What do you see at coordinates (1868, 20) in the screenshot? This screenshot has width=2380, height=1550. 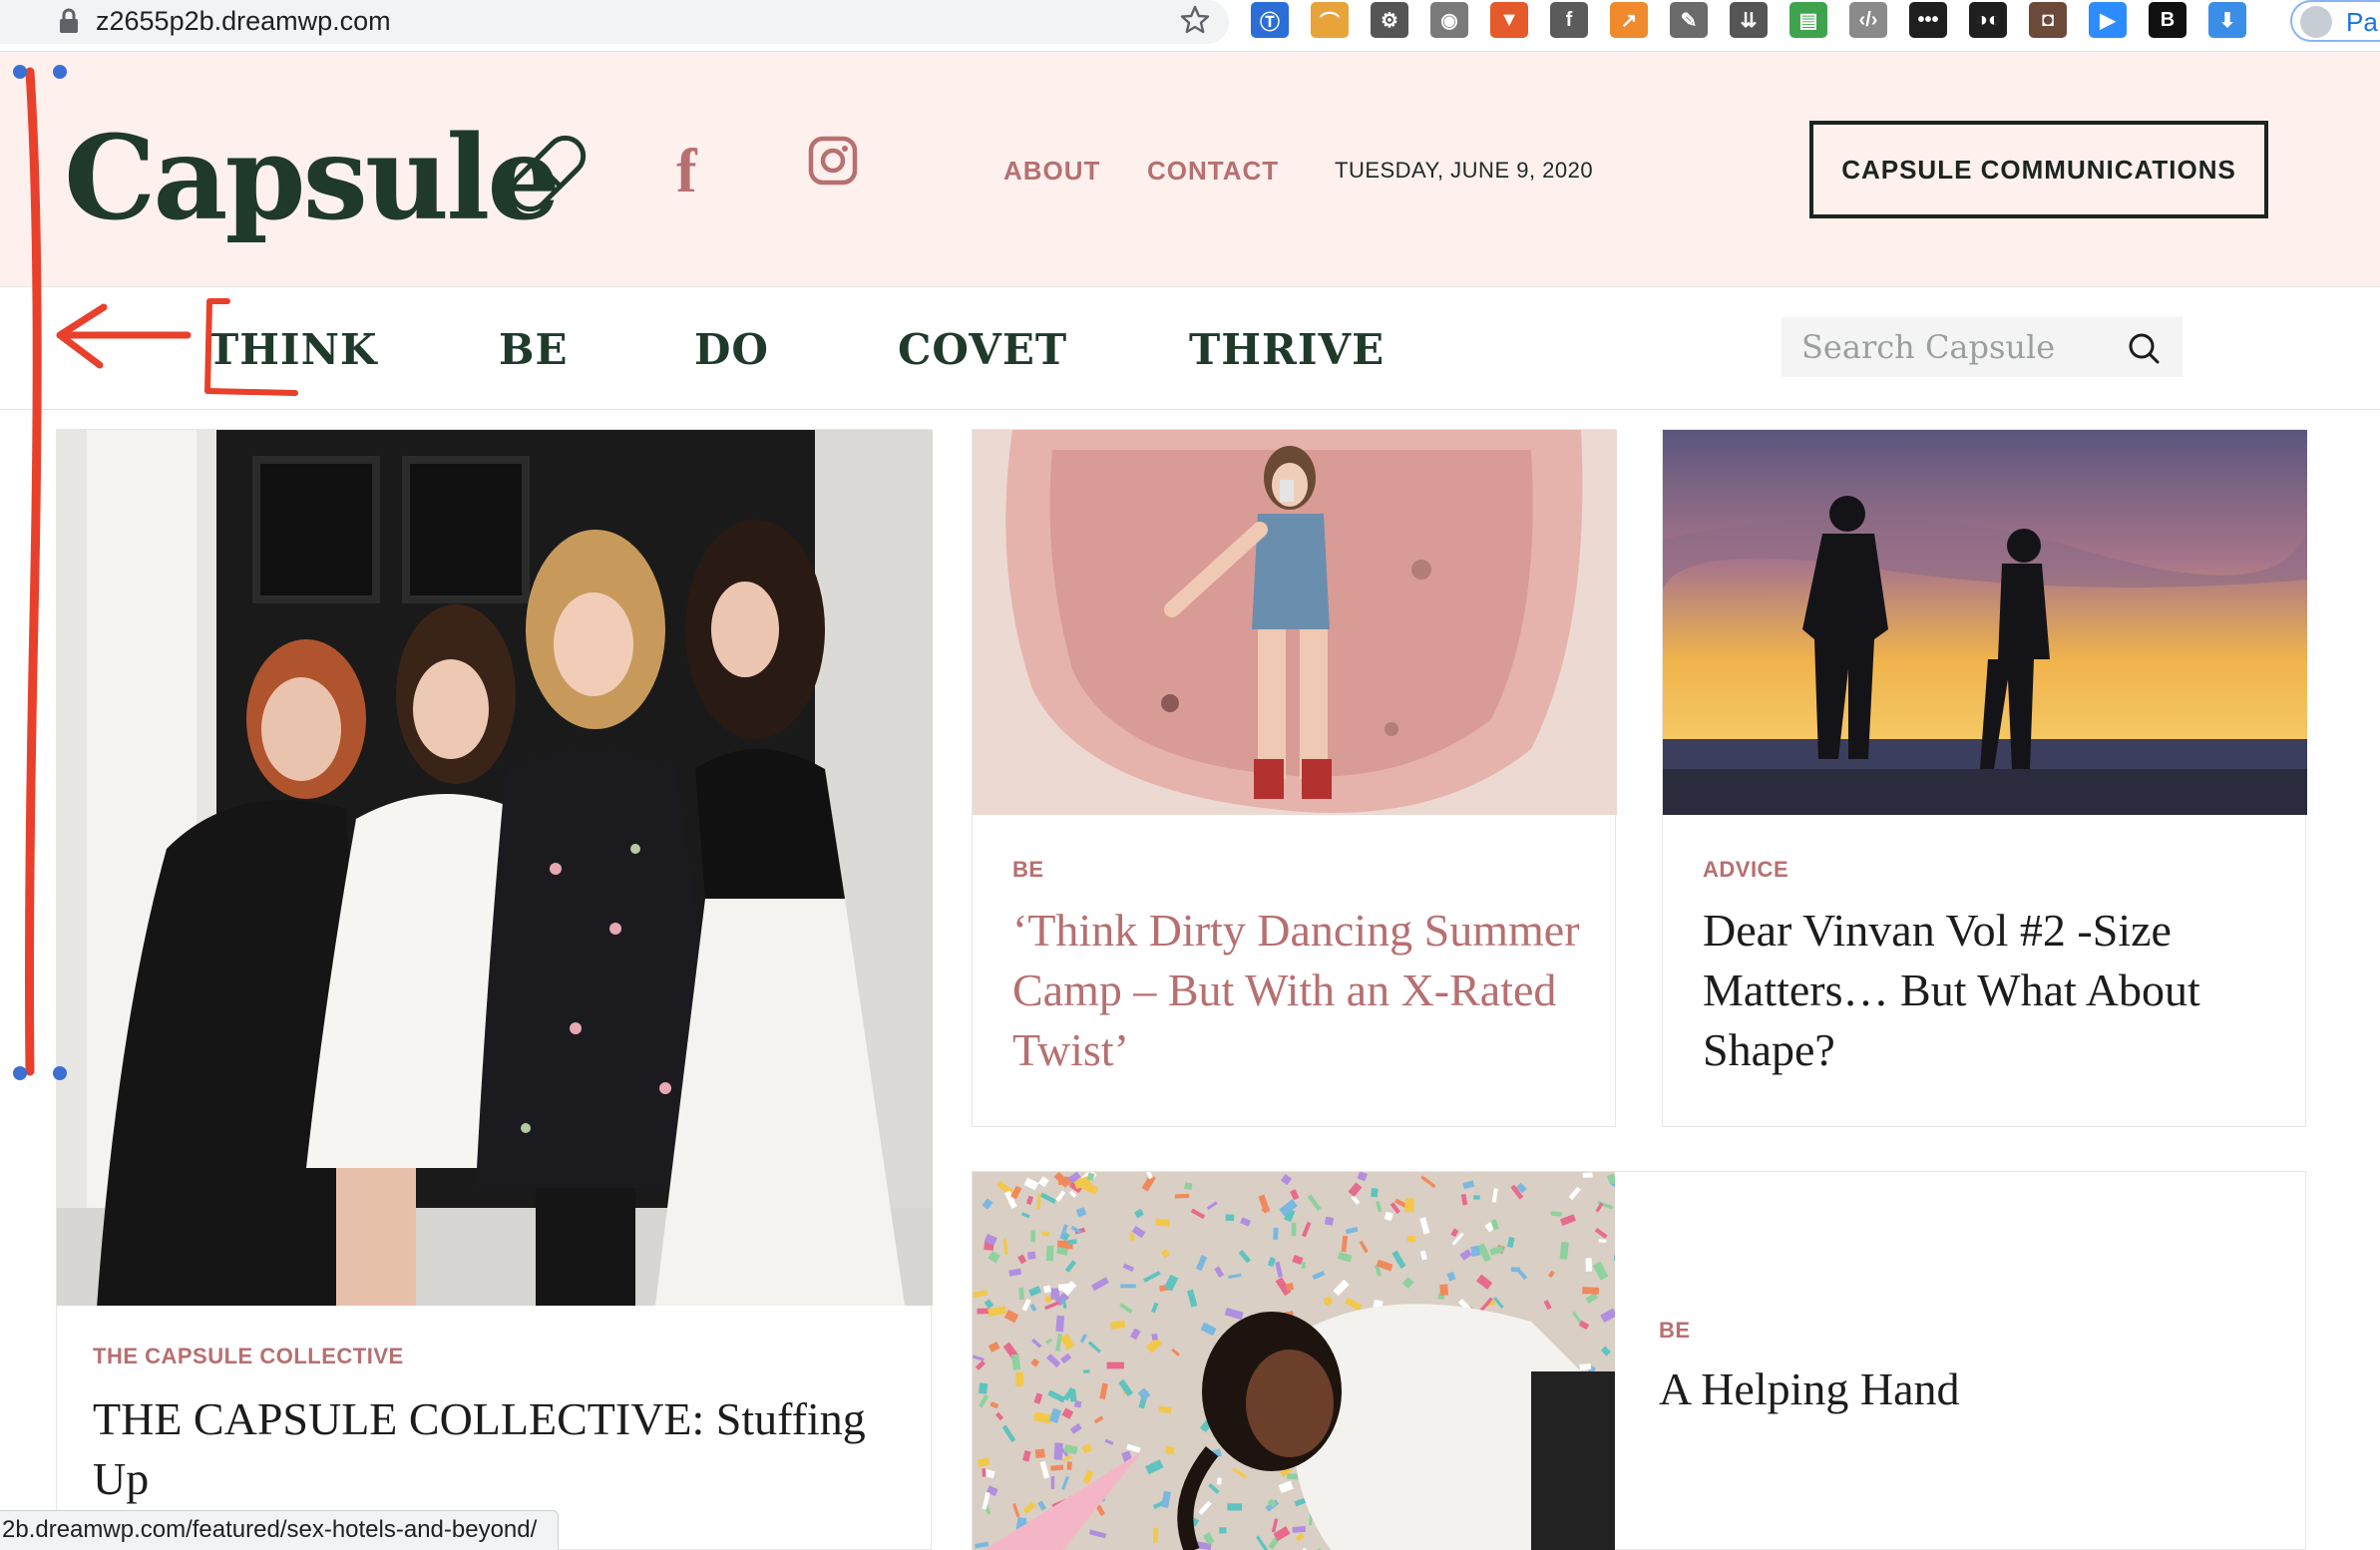 I see `code-ext-icon: ‹/›` at bounding box center [1868, 20].